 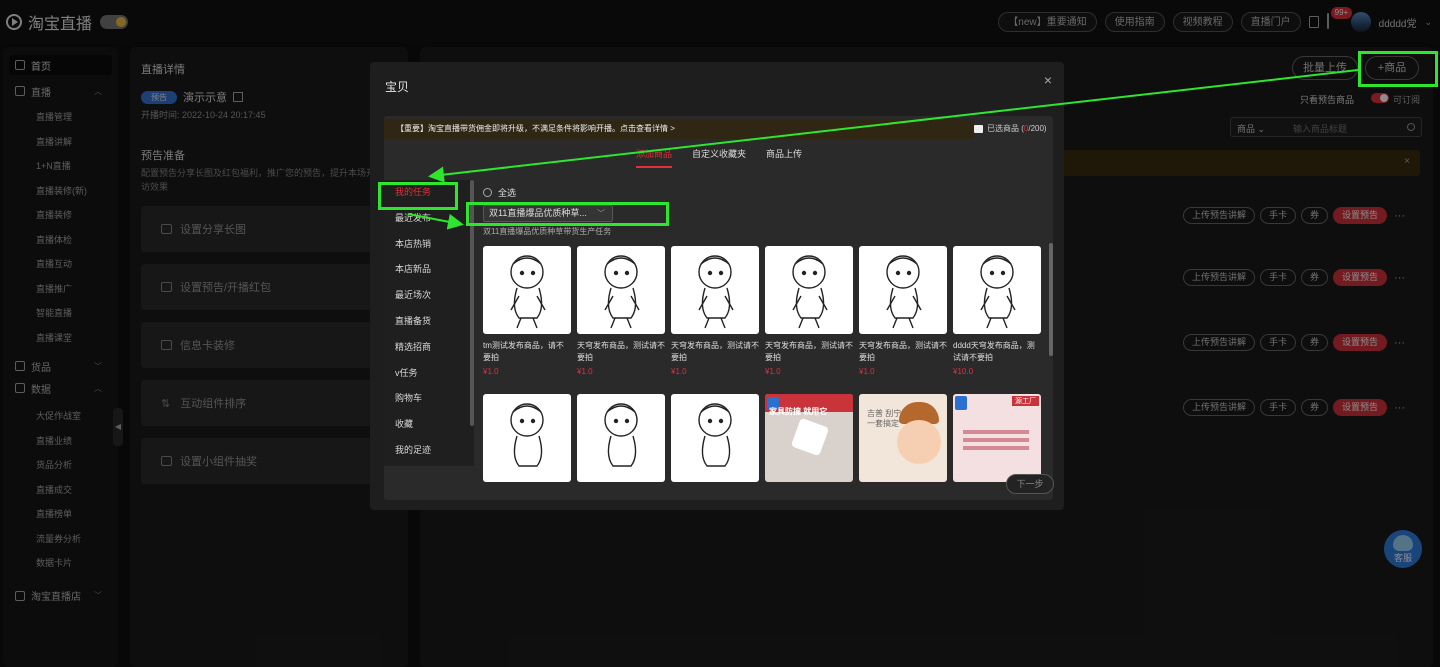 What do you see at coordinates (679, 129) in the screenshot?
I see `warning-banner: 【重要】淘宝直播带货佣金即将升级，不满足条件将影响开播。点击查看详情 >` at bounding box center [679, 129].